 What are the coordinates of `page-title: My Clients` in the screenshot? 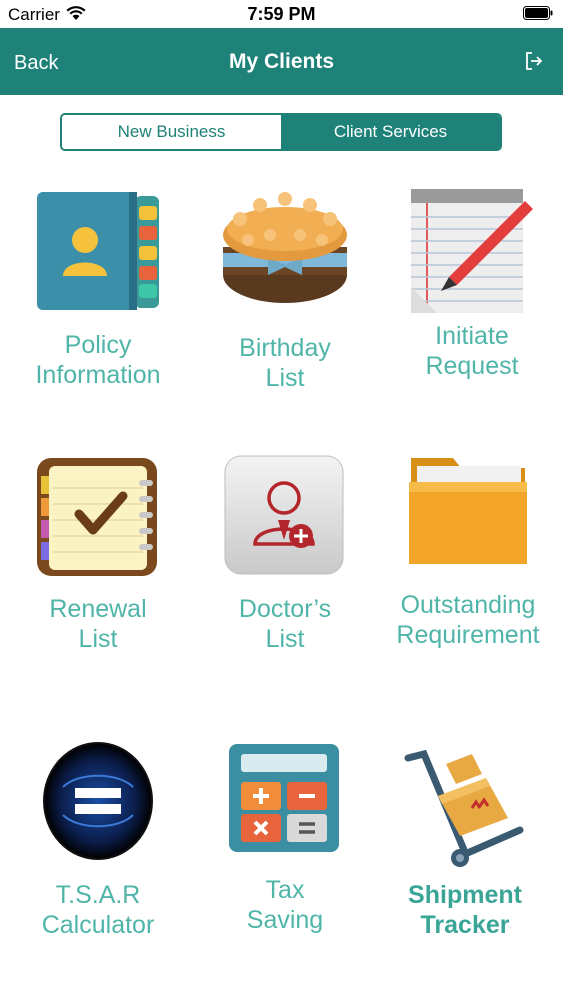 It's located at (281, 61).